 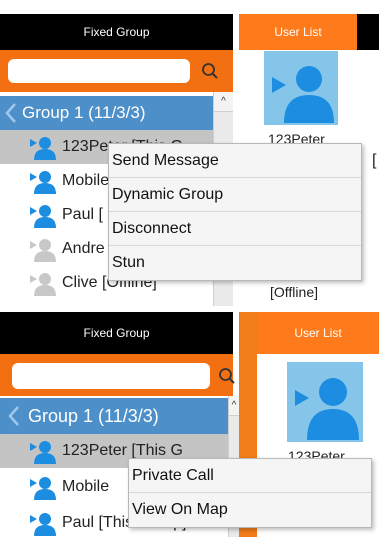 What do you see at coordinates (82, 214) in the screenshot?
I see `contact-name: Paul [` at bounding box center [82, 214].